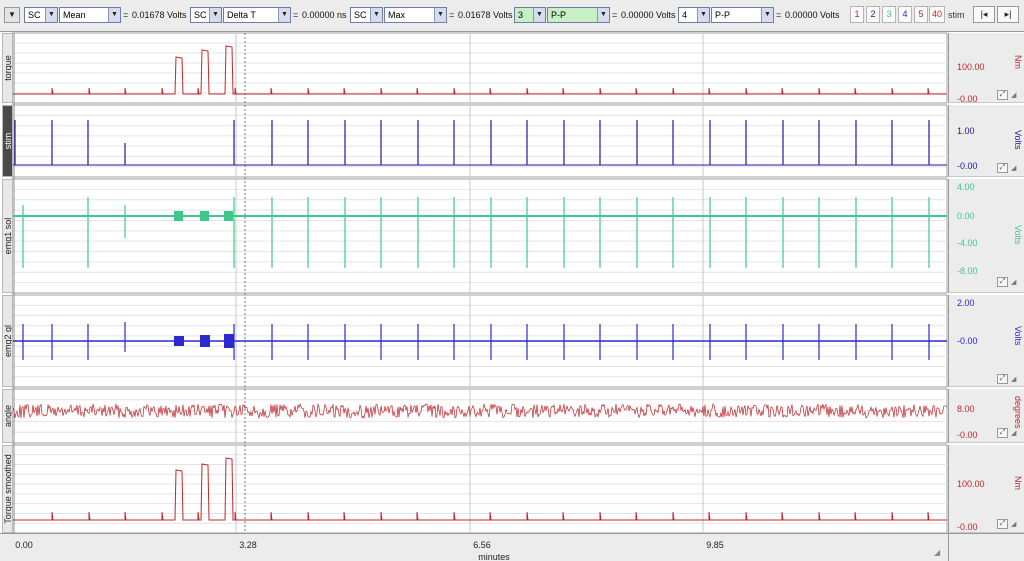 Image resolution: width=1024 pixels, height=561 pixels. Describe the element at coordinates (967, 271) in the screenshot. I see `axis-tick-label: -8.00` at that location.